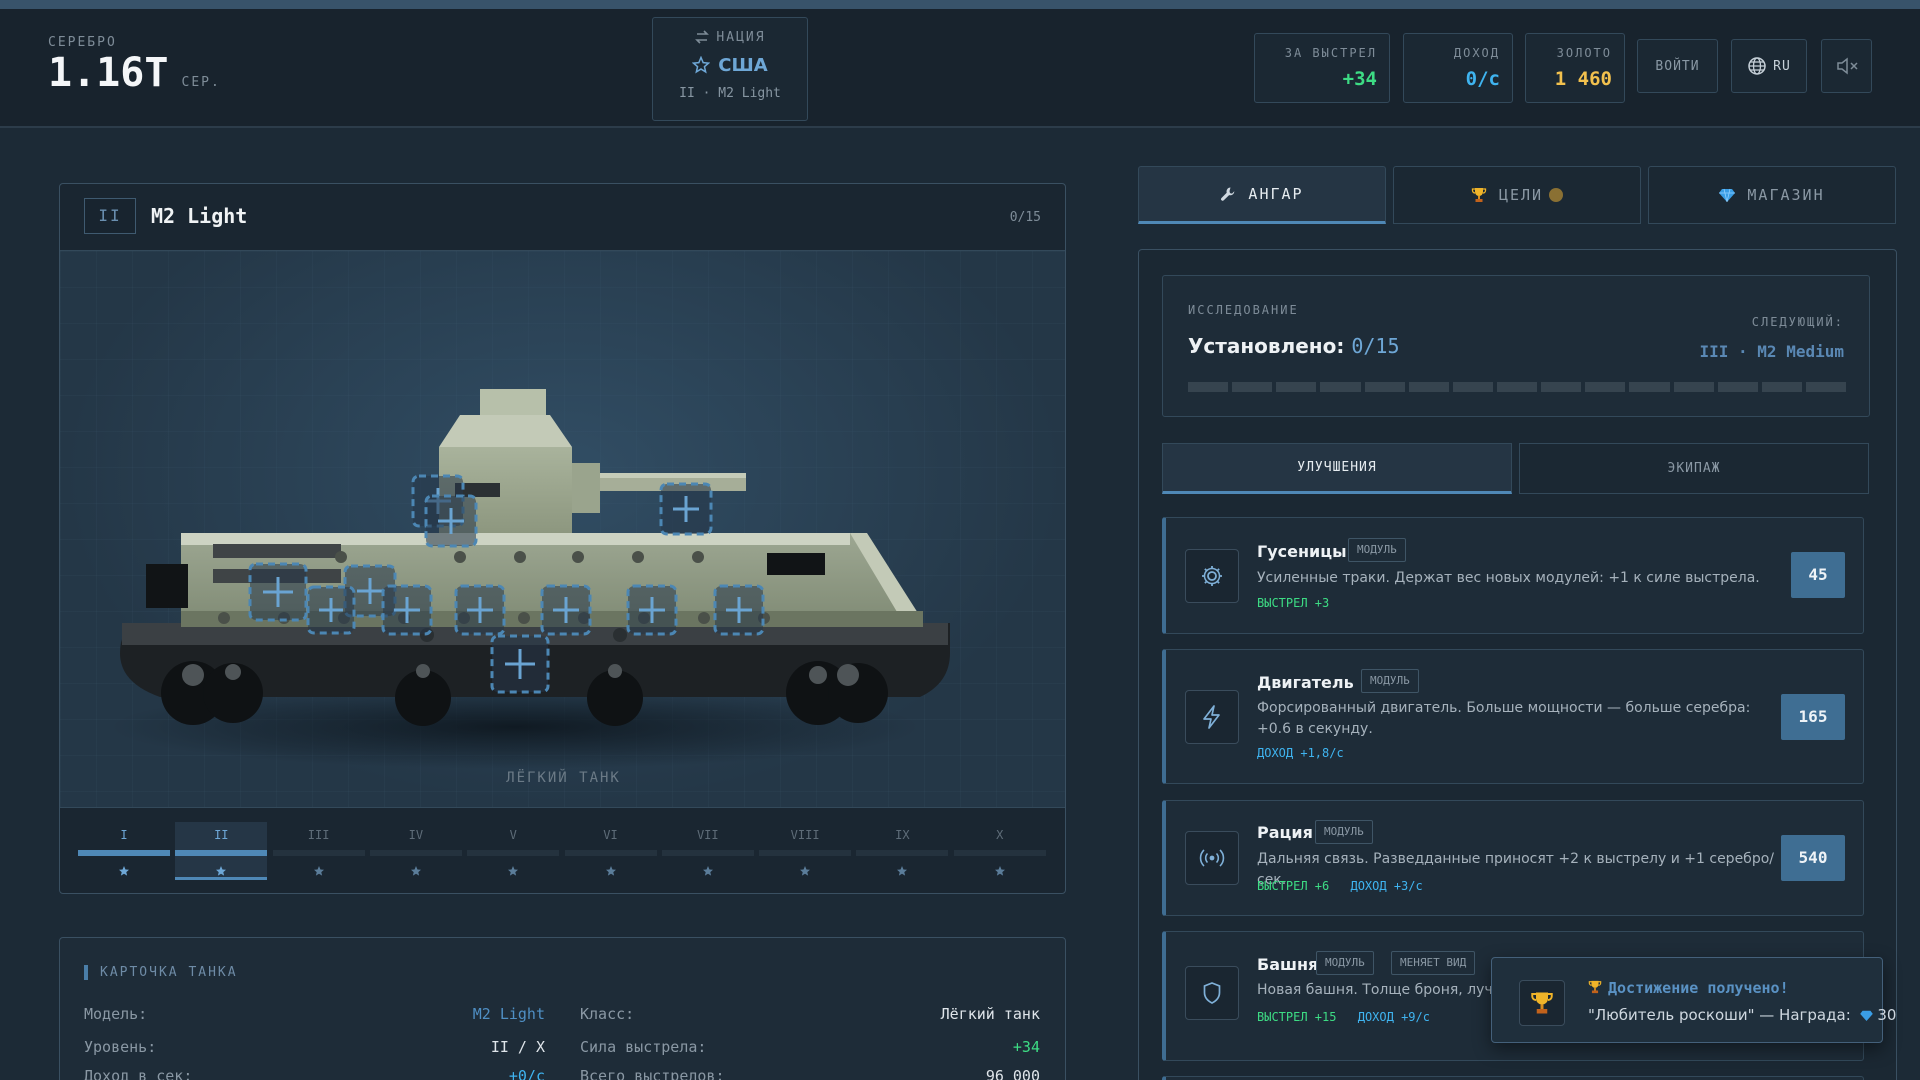  I want to click on tab-label: АНГАР, so click(1276, 194).